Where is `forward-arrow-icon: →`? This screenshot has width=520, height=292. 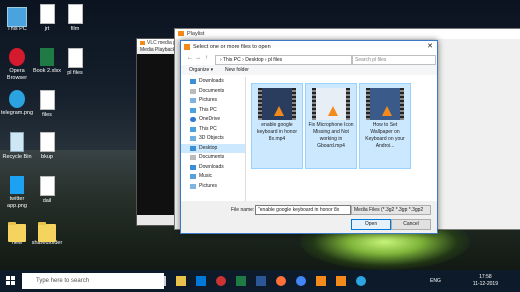
forward-arrow-icon: → is located at coordinates (198, 58).